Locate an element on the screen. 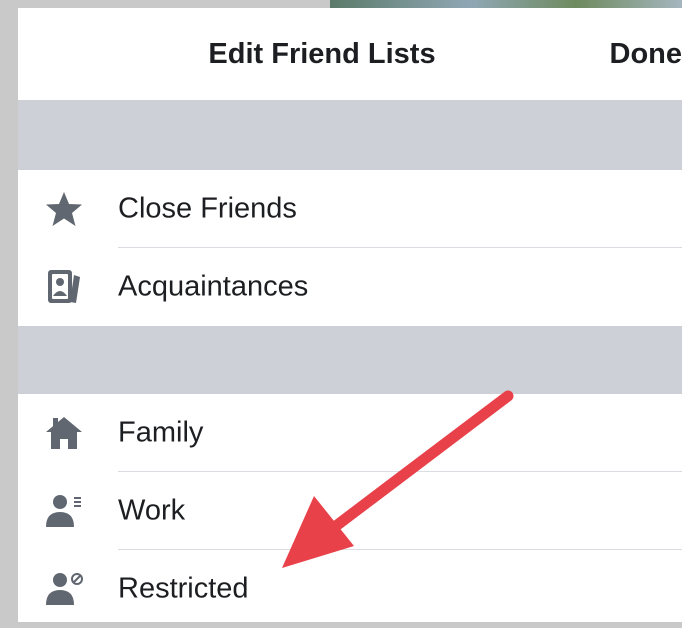 This screenshot has width=682, height=628. list-item-close-friends: Close Friends is located at coordinates (350, 209).